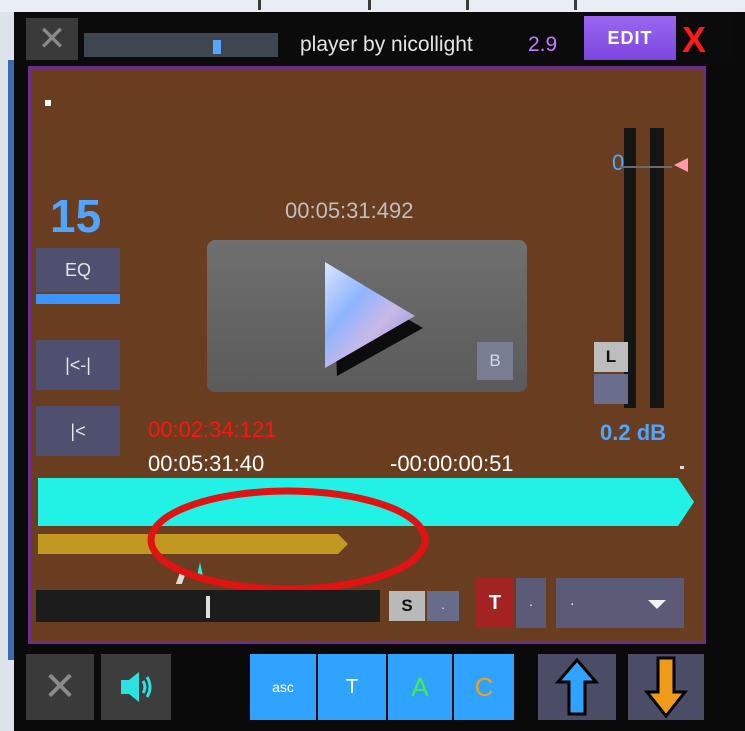 The height and width of the screenshot is (731, 745). What do you see at coordinates (531, 603) in the screenshot?
I see `t-option-button: .` at bounding box center [531, 603].